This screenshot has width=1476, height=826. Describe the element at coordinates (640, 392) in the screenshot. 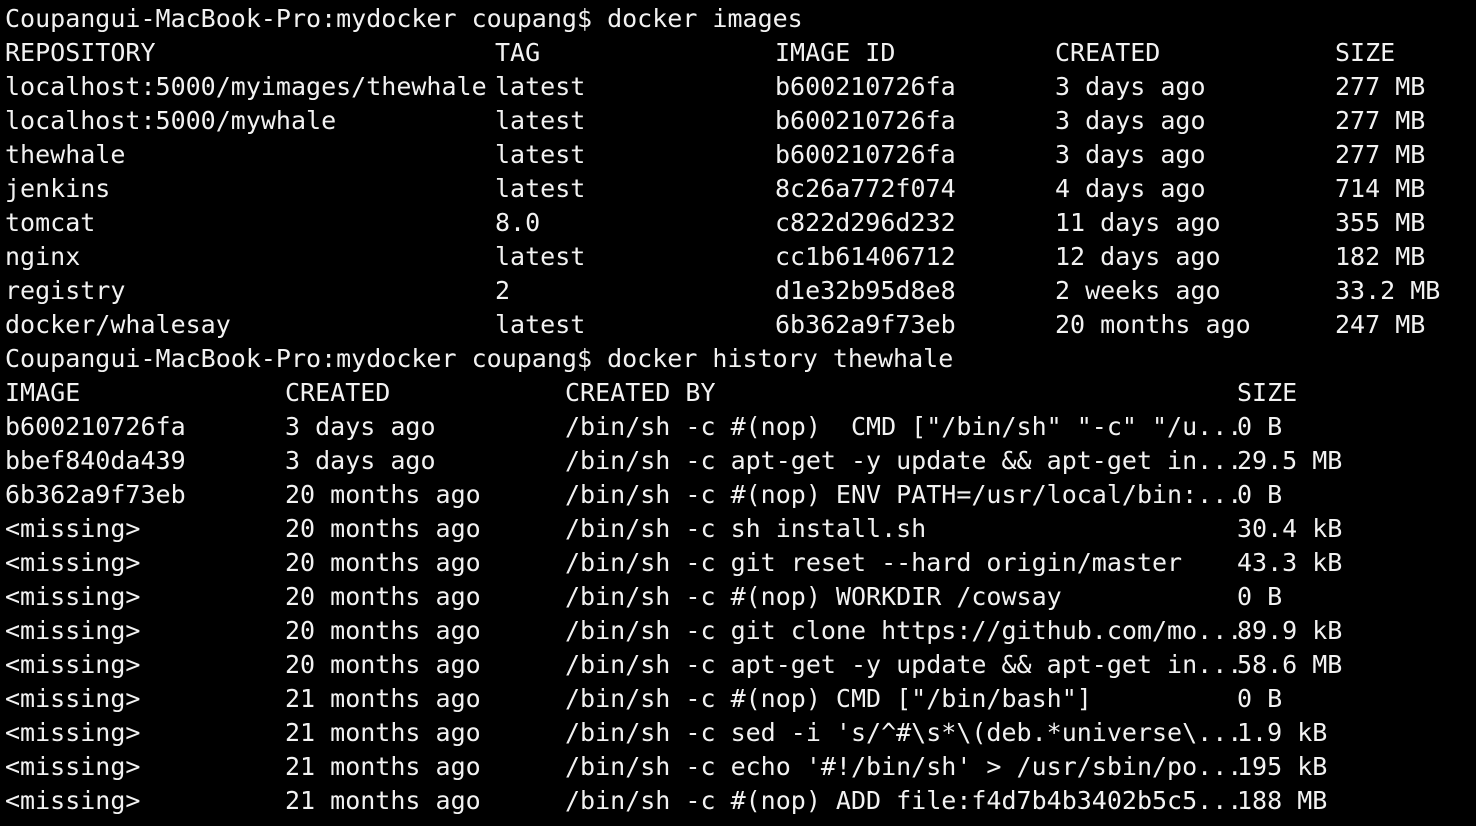

I see `header-created-by: CREATED BY` at that location.